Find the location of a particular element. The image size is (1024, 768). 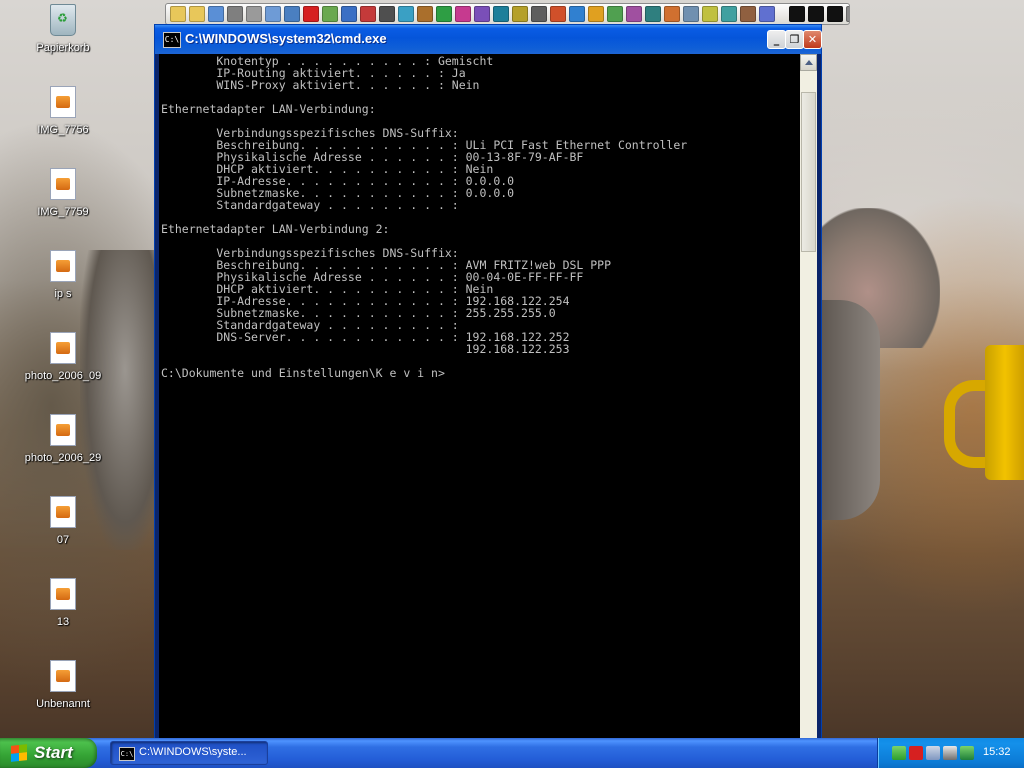

desktop-icon: IMG_7756 is located at coordinates (63, 111).